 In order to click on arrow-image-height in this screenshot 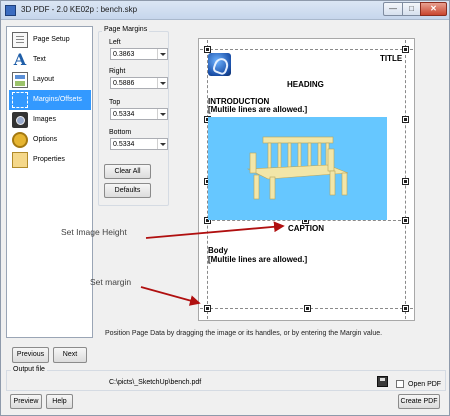, I will do `click(215, 230)`.